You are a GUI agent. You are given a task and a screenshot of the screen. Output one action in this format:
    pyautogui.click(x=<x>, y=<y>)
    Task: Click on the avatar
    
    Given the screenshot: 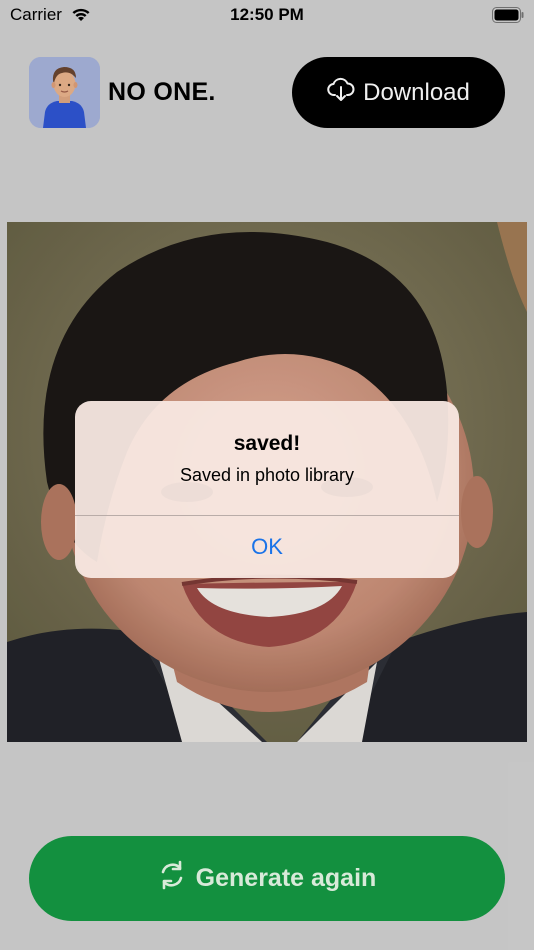 What is the action you would take?
    pyautogui.click(x=64, y=92)
    